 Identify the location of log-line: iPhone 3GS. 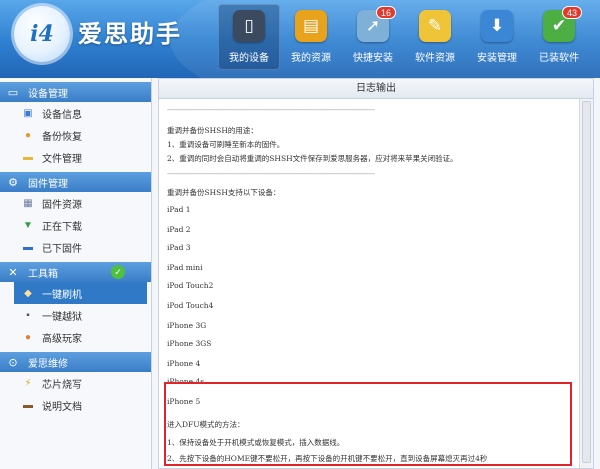
(189, 343).